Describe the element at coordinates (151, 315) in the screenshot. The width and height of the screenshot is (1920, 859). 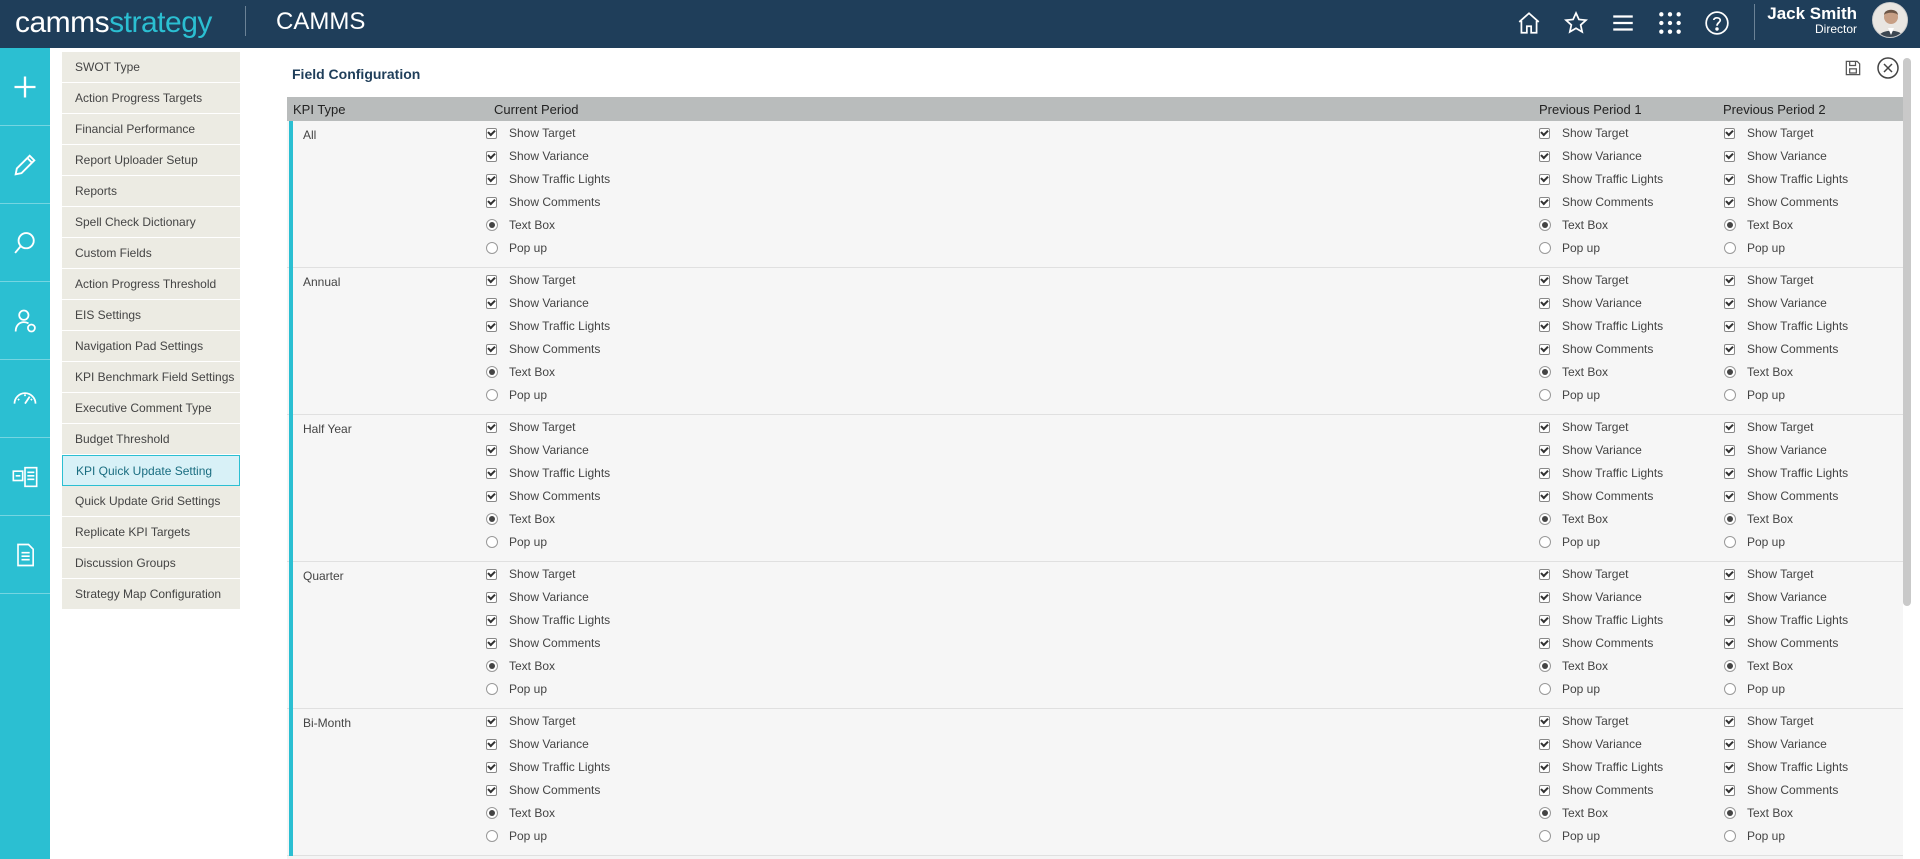
I see `menu-item: EIS Settings` at that location.